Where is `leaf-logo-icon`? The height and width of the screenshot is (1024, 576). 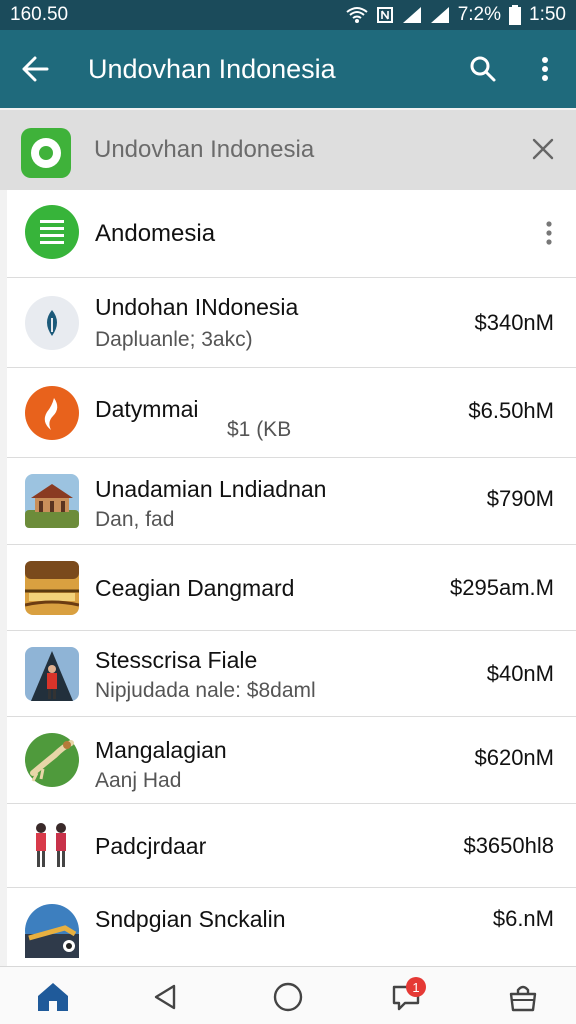
leaf-logo-icon is located at coordinates (52, 323).